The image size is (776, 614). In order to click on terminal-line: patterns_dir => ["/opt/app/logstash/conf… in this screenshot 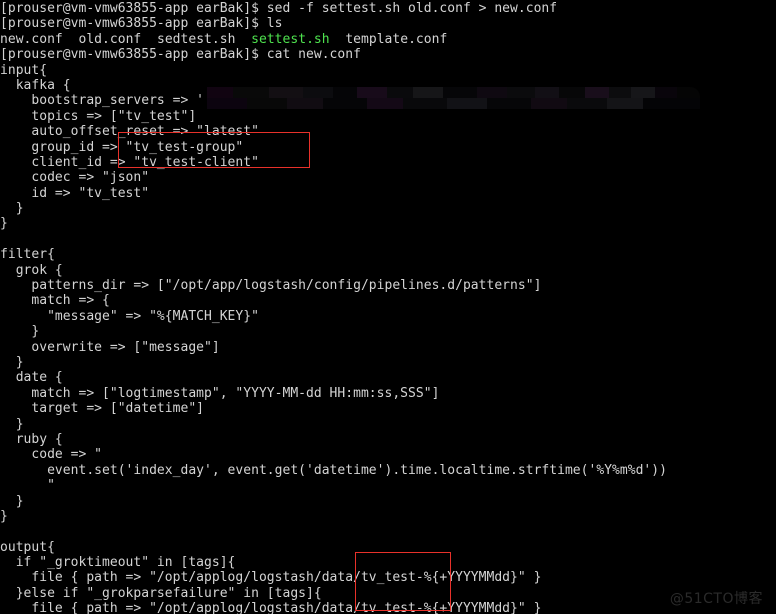, I will do `click(388, 285)`.